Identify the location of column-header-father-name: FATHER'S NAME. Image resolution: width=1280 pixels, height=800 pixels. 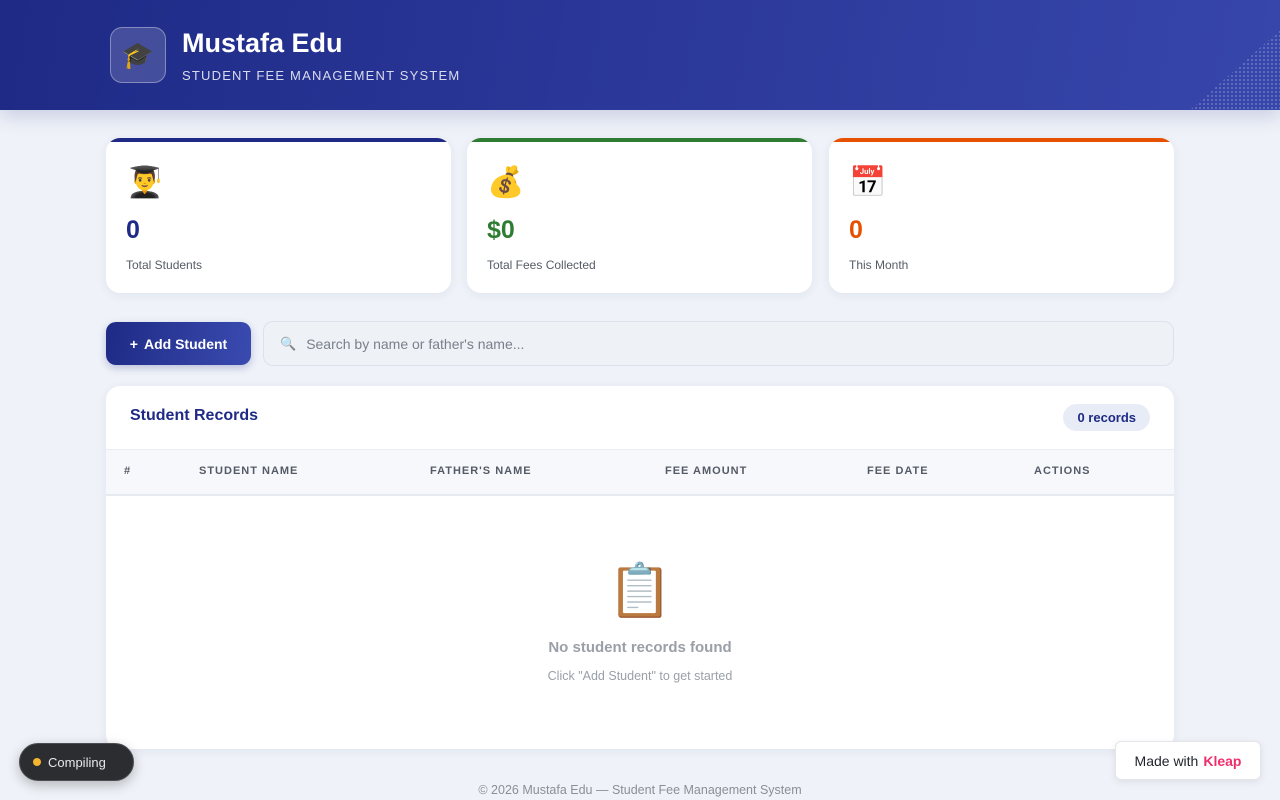
(481, 471).